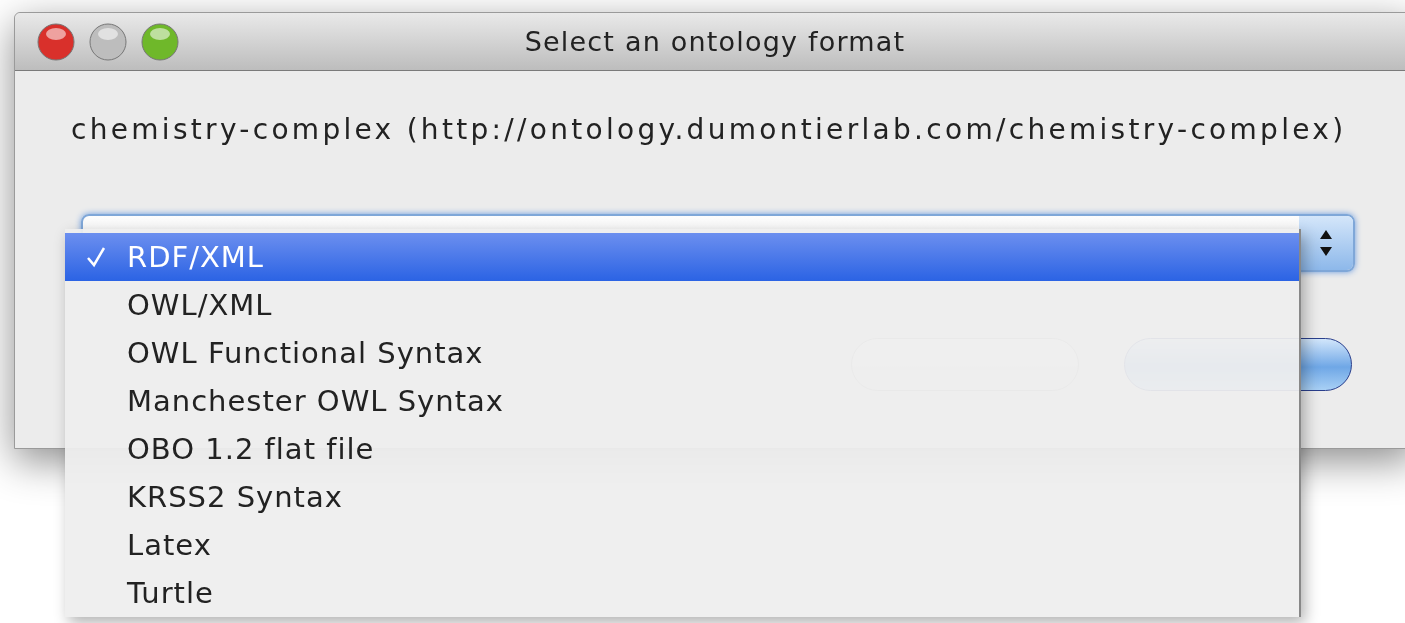 This screenshot has width=1405, height=623. Describe the element at coordinates (682, 305) in the screenshot. I see `menu-item: OWL/XML` at that location.